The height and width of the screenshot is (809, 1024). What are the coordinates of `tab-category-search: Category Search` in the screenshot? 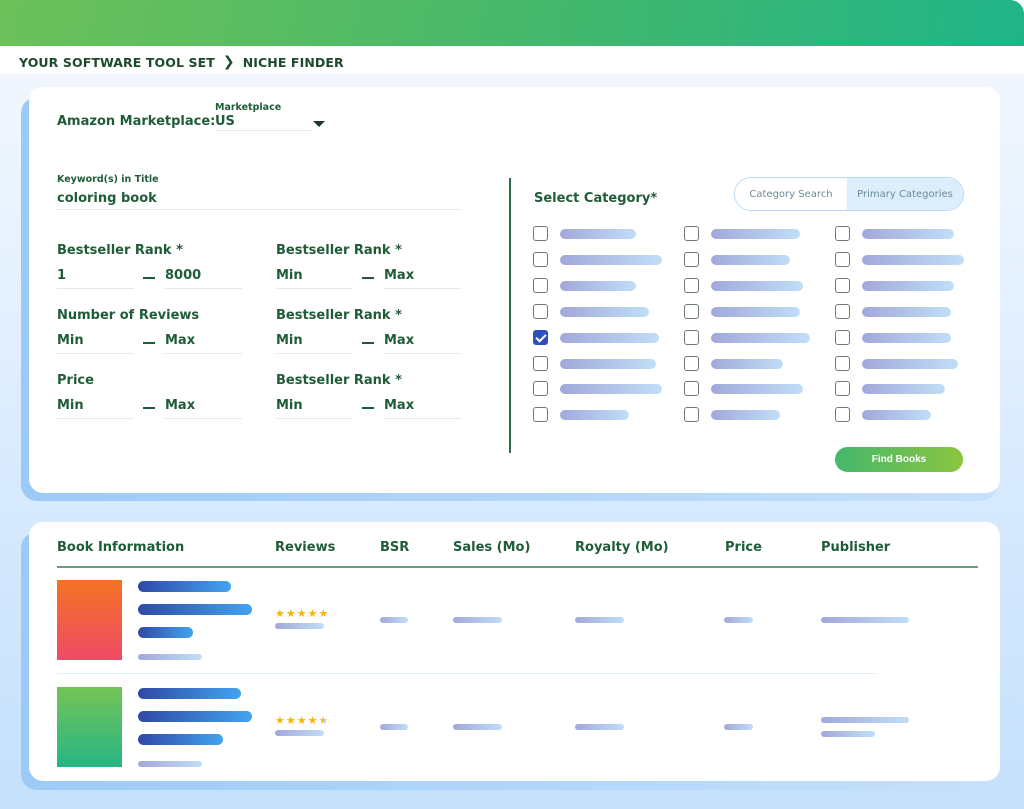 It's located at (791, 194).